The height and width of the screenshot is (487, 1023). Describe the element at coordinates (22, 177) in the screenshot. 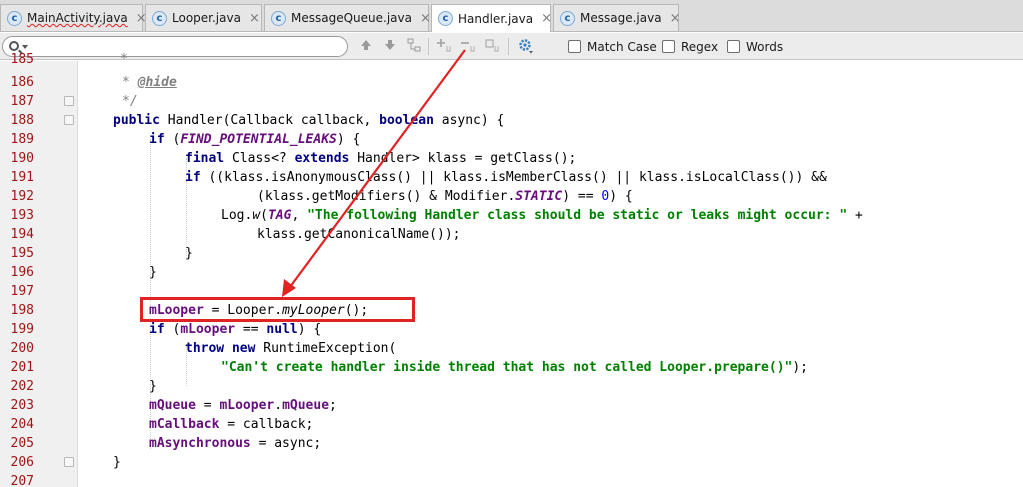

I see `line-number: 191` at that location.